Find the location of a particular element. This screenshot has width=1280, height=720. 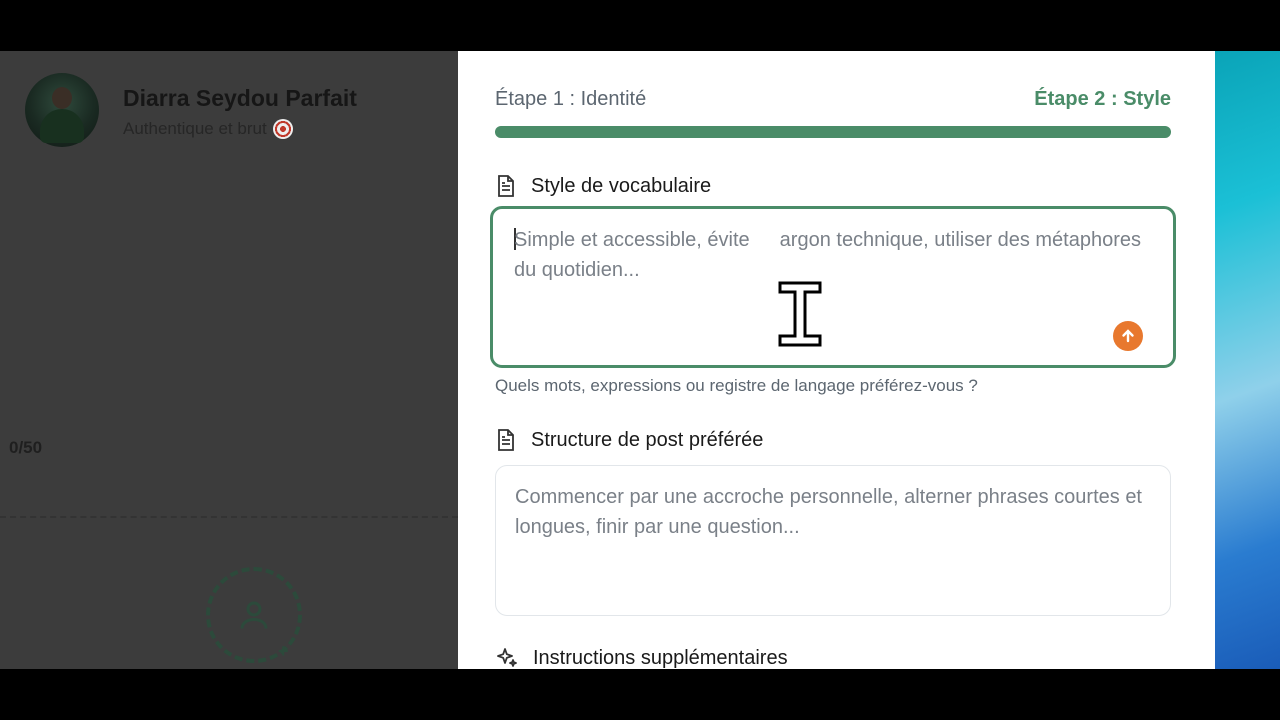

vocab-placeholder: Simple et accessible, évite is located at coordinates (632, 240).